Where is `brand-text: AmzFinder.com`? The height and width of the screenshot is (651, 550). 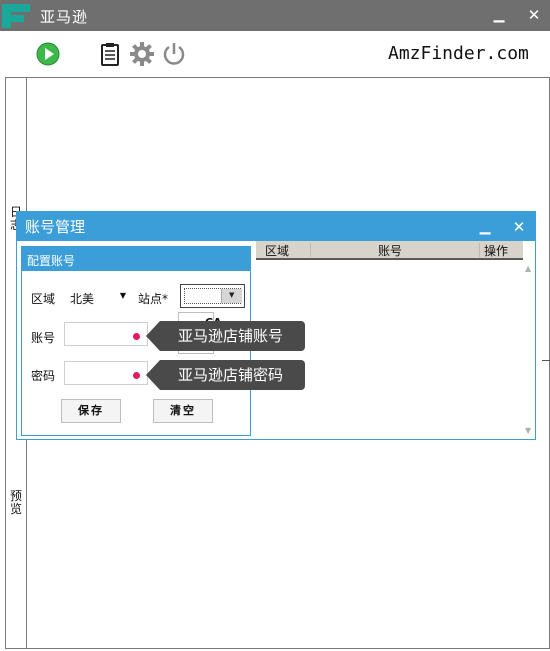 brand-text: AmzFinder.com is located at coordinates (458, 53).